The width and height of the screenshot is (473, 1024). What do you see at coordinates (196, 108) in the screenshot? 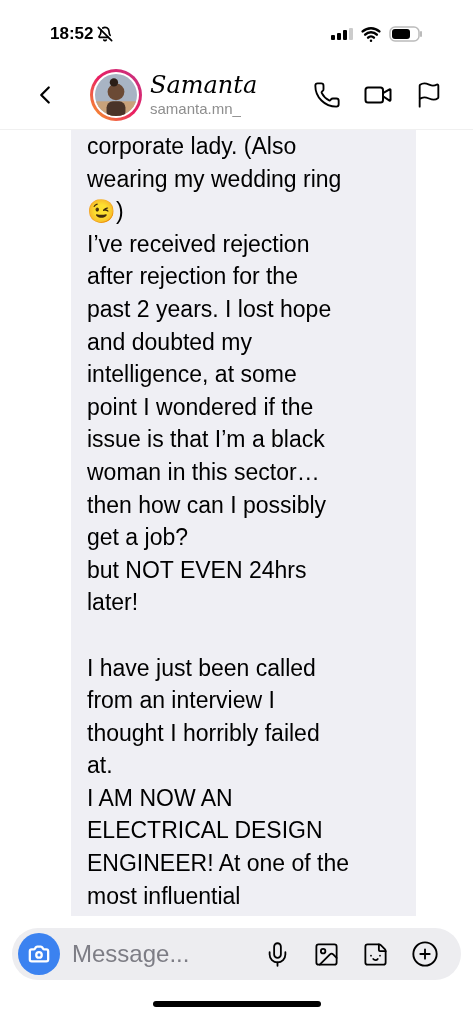
I see `contact-username: samanta.mn_` at bounding box center [196, 108].